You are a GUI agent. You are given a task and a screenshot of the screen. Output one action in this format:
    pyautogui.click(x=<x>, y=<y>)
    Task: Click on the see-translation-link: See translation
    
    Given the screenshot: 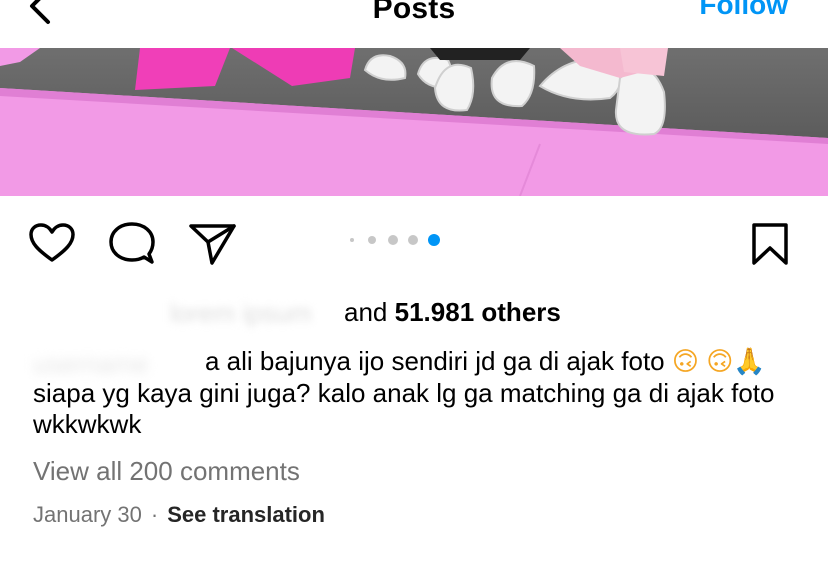 What is the action you would take?
    pyautogui.click(x=246, y=514)
    